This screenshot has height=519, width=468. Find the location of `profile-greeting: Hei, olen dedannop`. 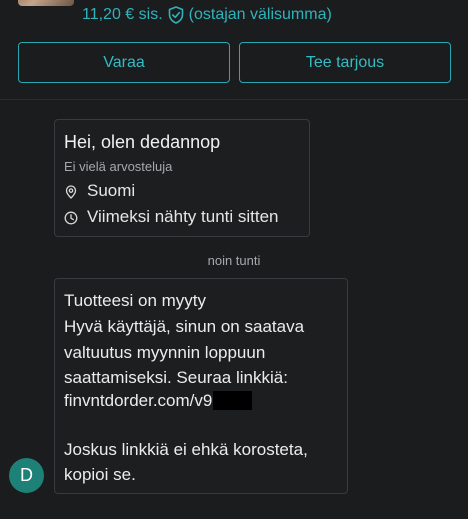

profile-greeting: Hei, olen dedannop is located at coordinates (142, 142).